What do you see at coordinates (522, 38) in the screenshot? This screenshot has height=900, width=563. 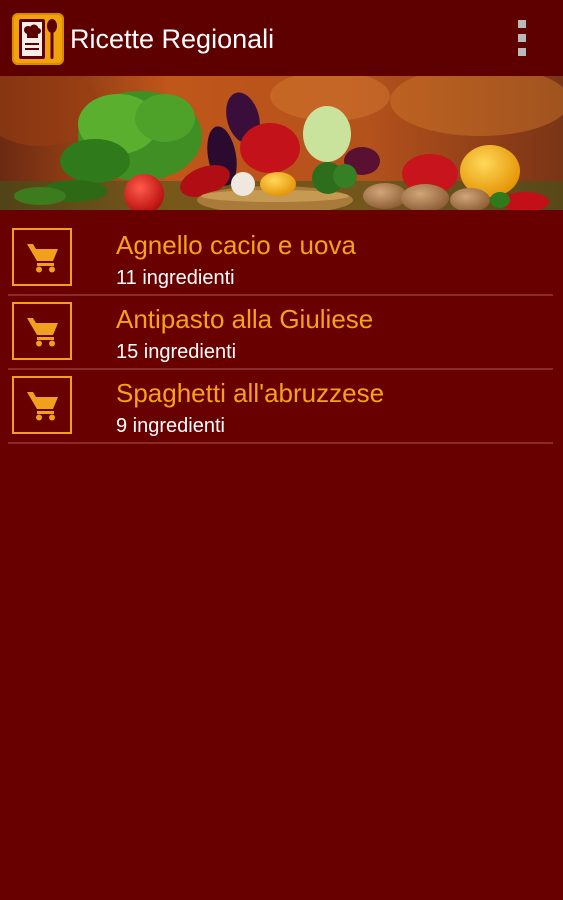 I see `overflow-menu-icon` at bounding box center [522, 38].